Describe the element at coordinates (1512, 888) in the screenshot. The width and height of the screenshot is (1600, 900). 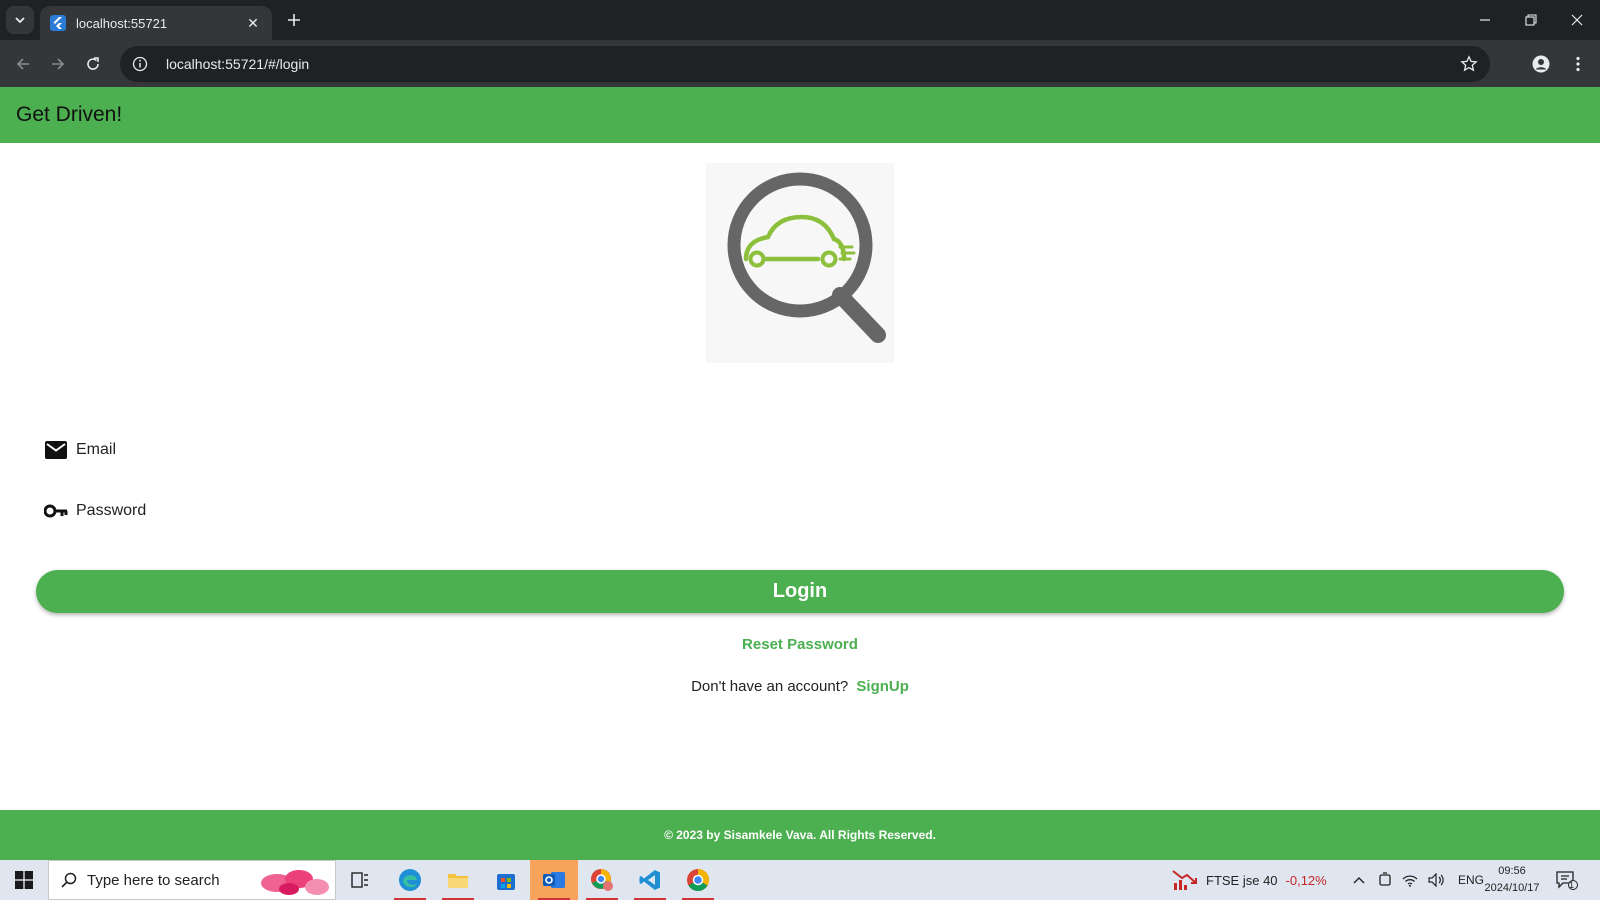
I see `clock-date: 2024/10/17` at that location.